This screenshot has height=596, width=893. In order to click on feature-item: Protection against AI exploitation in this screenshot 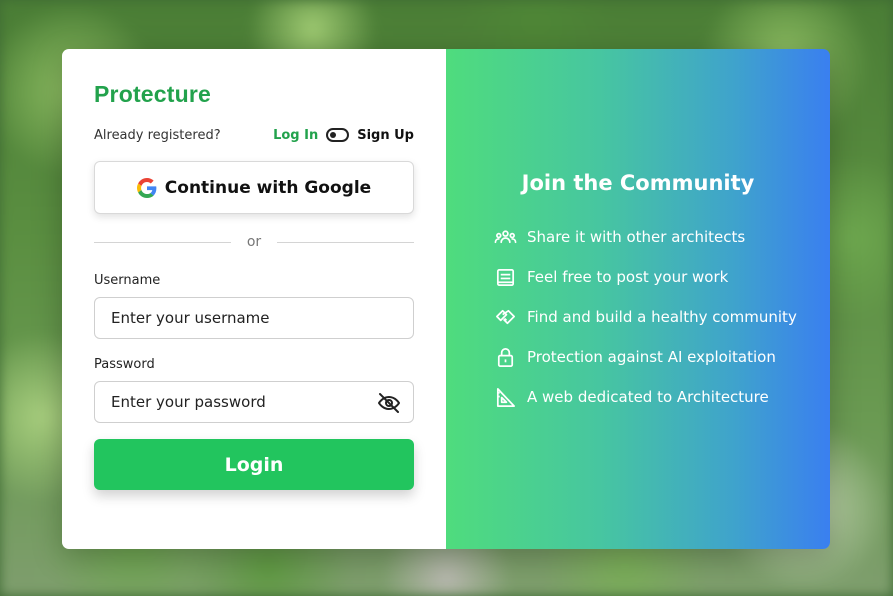, I will do `click(645, 357)`.